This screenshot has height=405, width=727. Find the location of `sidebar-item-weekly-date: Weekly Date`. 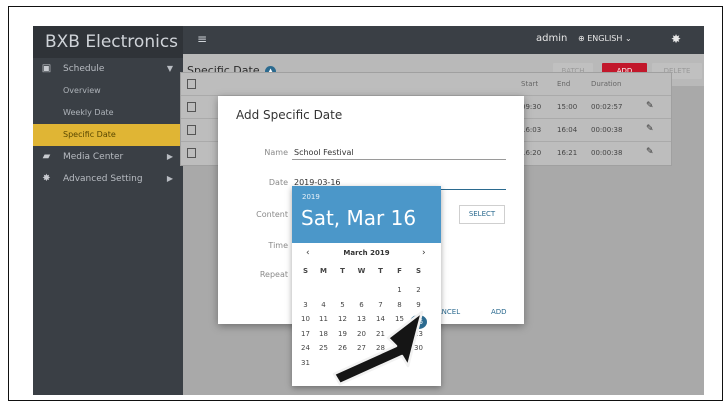

sidebar-item-weekly-date: Weekly Date is located at coordinates (108, 113).